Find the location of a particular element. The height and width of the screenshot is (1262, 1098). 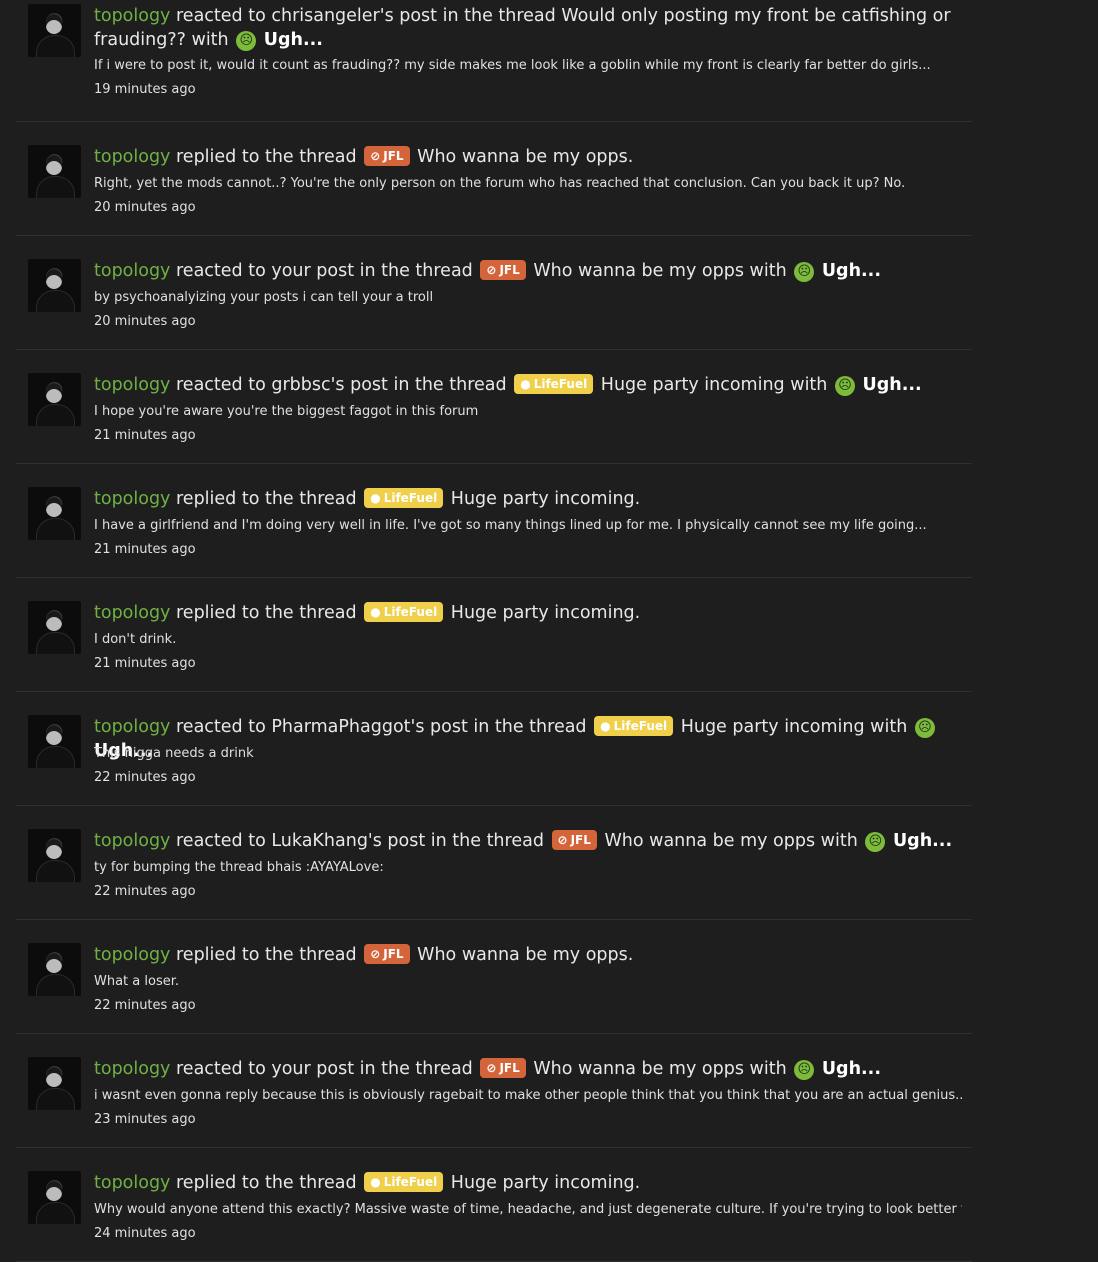

post-snippet: This nigga needs a drink is located at coordinates (174, 753).